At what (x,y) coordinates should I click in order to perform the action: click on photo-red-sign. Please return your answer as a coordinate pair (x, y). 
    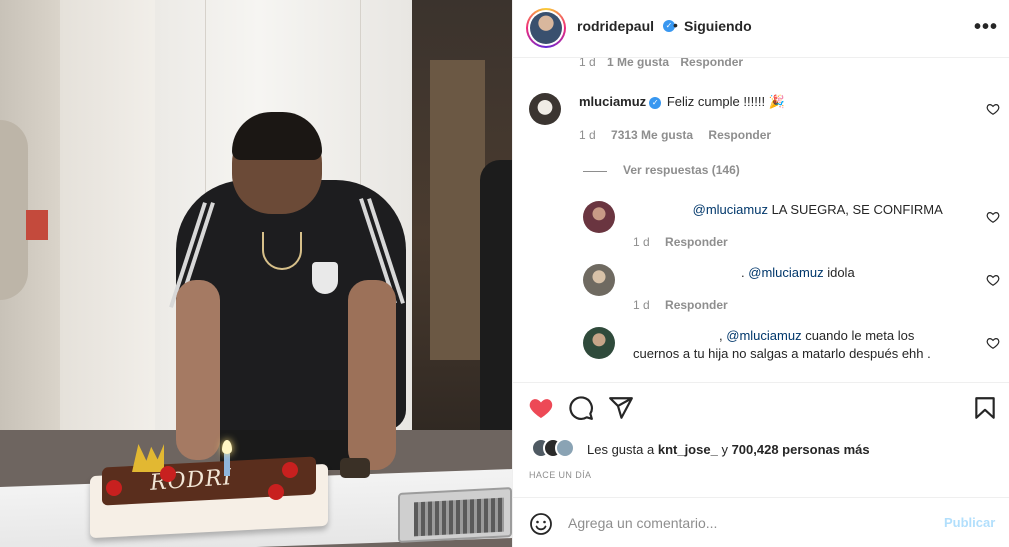
    Looking at the image, I should click on (37, 225).